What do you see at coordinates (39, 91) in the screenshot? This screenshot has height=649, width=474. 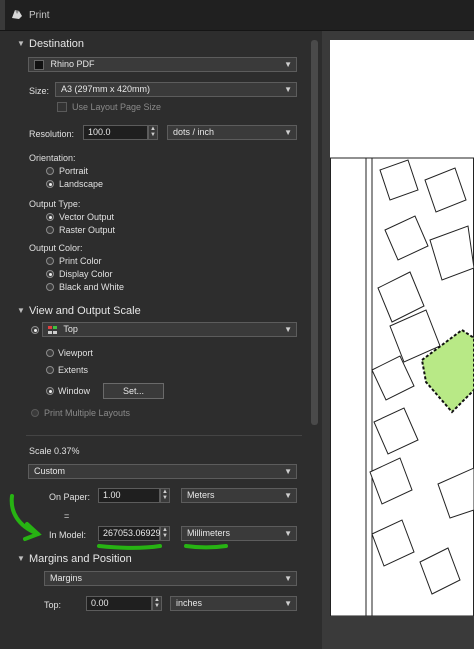 I see `size-label: Size:` at bounding box center [39, 91].